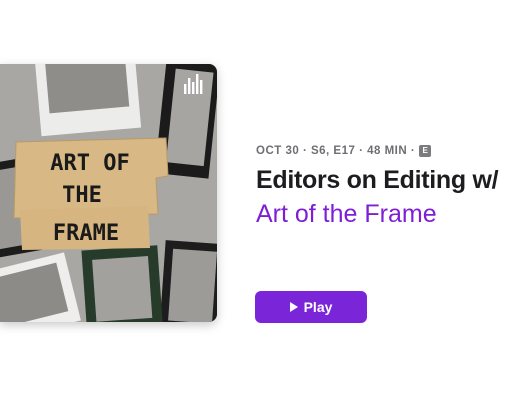  What do you see at coordinates (88, 100) in the screenshot?
I see `polaroid-frame` at bounding box center [88, 100].